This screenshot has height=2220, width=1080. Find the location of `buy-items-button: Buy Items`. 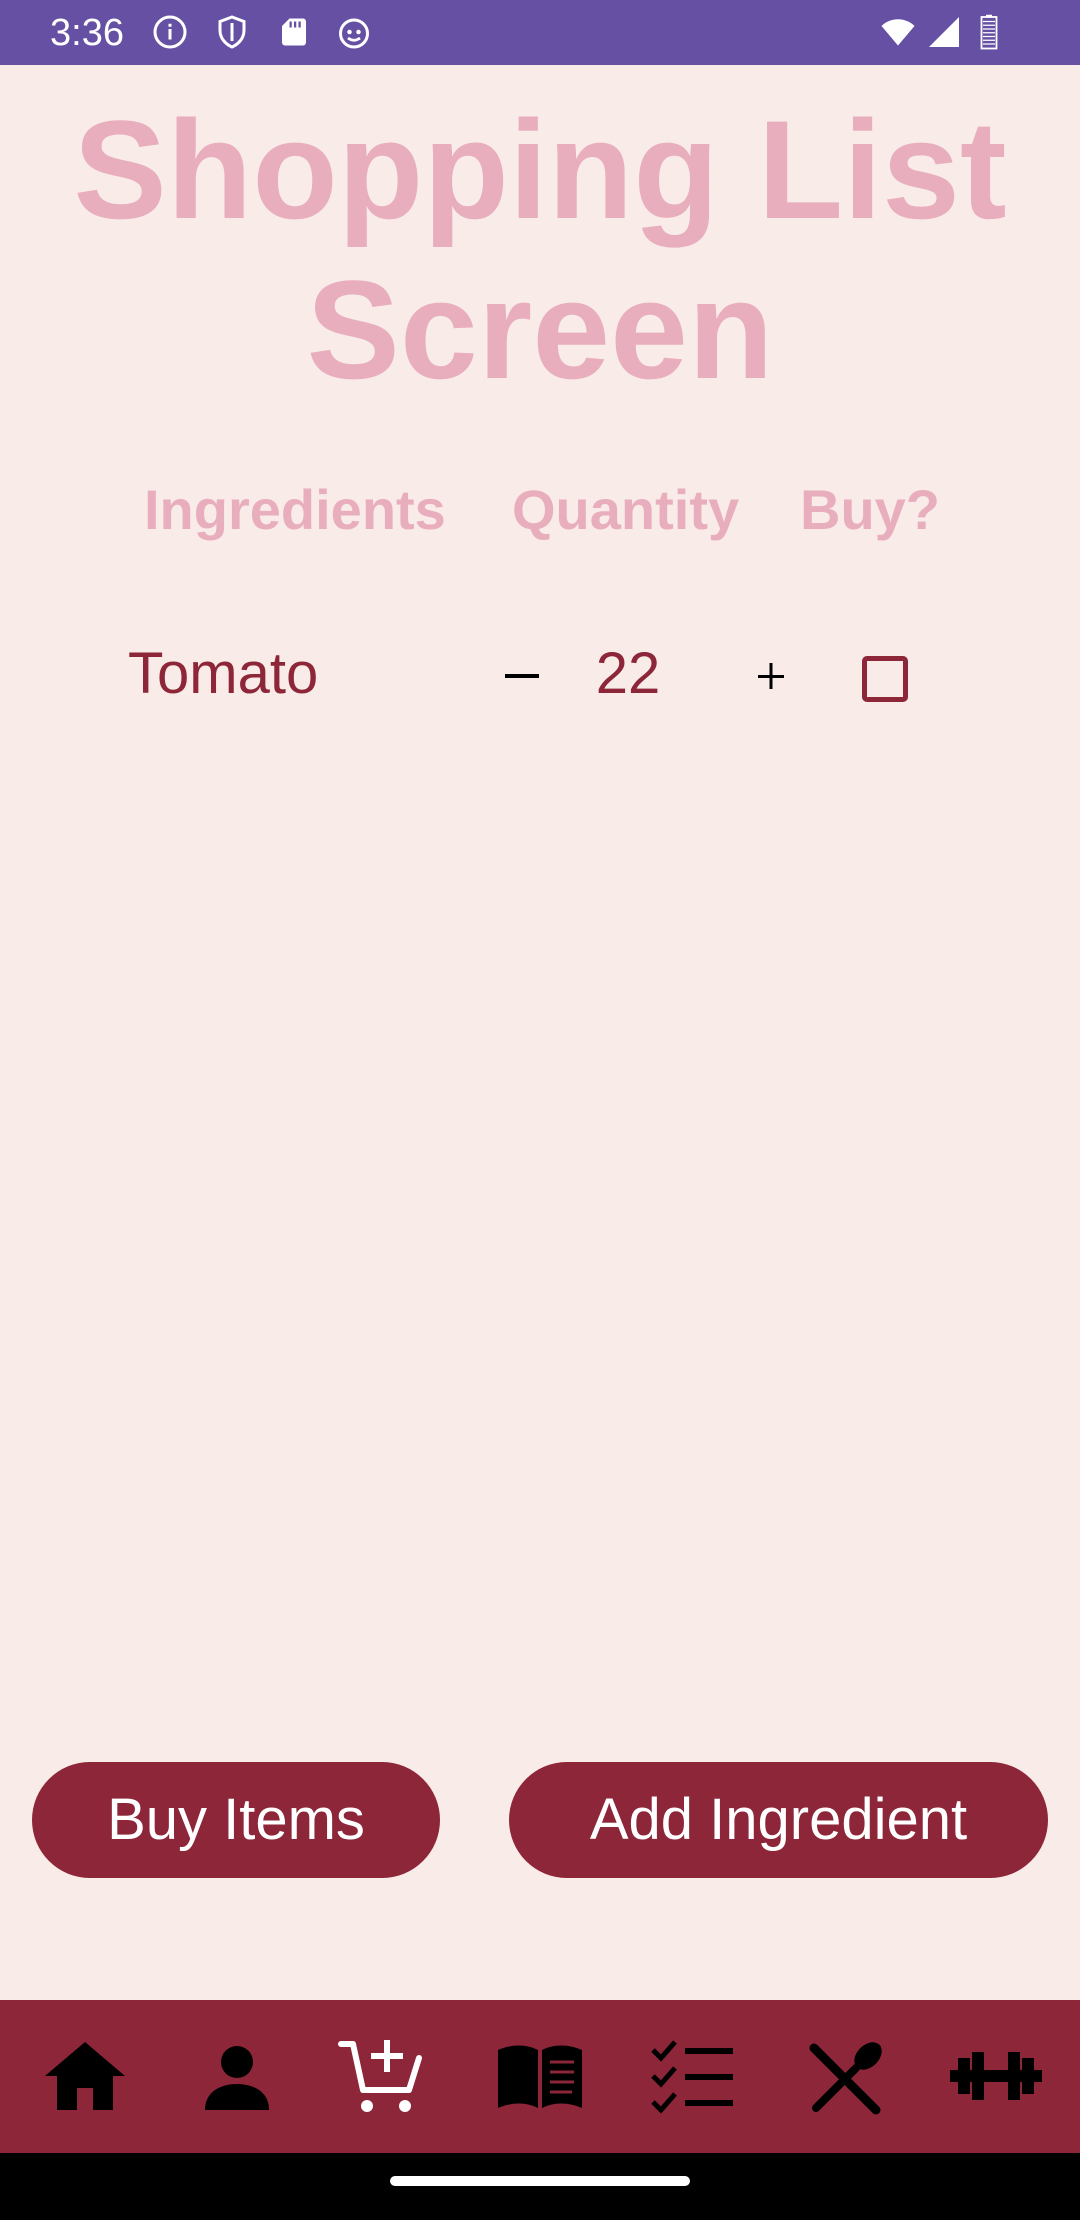

buy-items-button: Buy Items is located at coordinates (236, 1820).